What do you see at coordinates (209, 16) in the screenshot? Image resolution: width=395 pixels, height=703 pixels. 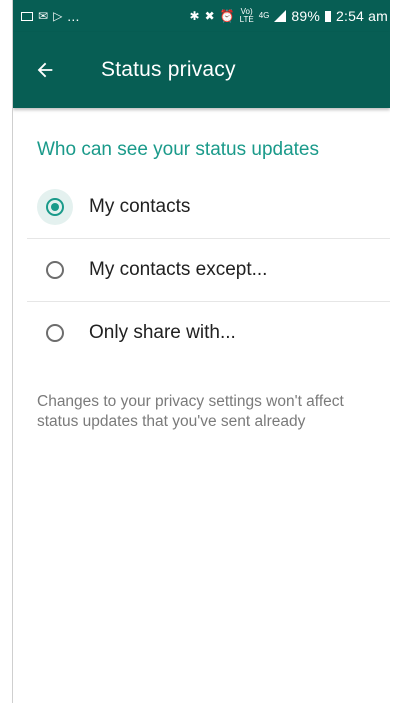 I see `mute-icon: ✖` at bounding box center [209, 16].